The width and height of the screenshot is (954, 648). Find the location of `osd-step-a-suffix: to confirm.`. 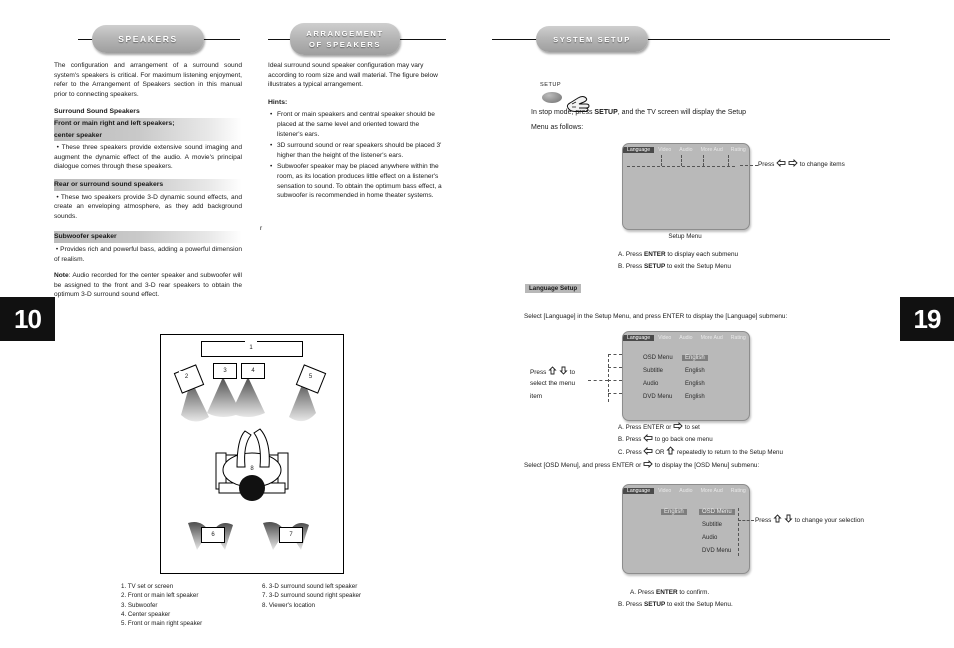

osd-step-a-suffix: to confirm. is located at coordinates (693, 592).